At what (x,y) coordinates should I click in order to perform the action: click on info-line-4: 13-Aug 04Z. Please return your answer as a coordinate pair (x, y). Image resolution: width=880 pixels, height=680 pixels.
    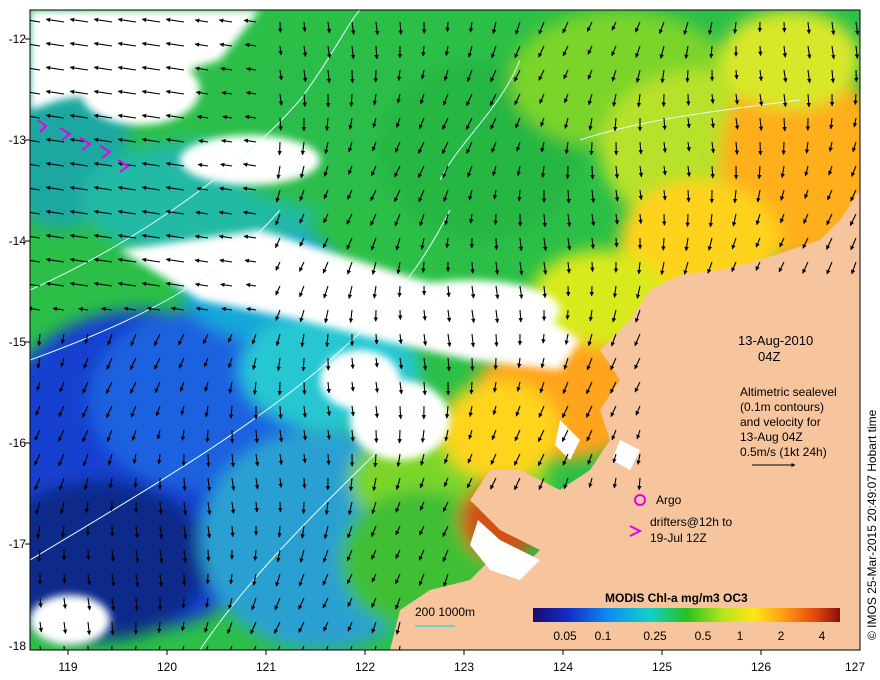
    Looking at the image, I should click on (771, 437).